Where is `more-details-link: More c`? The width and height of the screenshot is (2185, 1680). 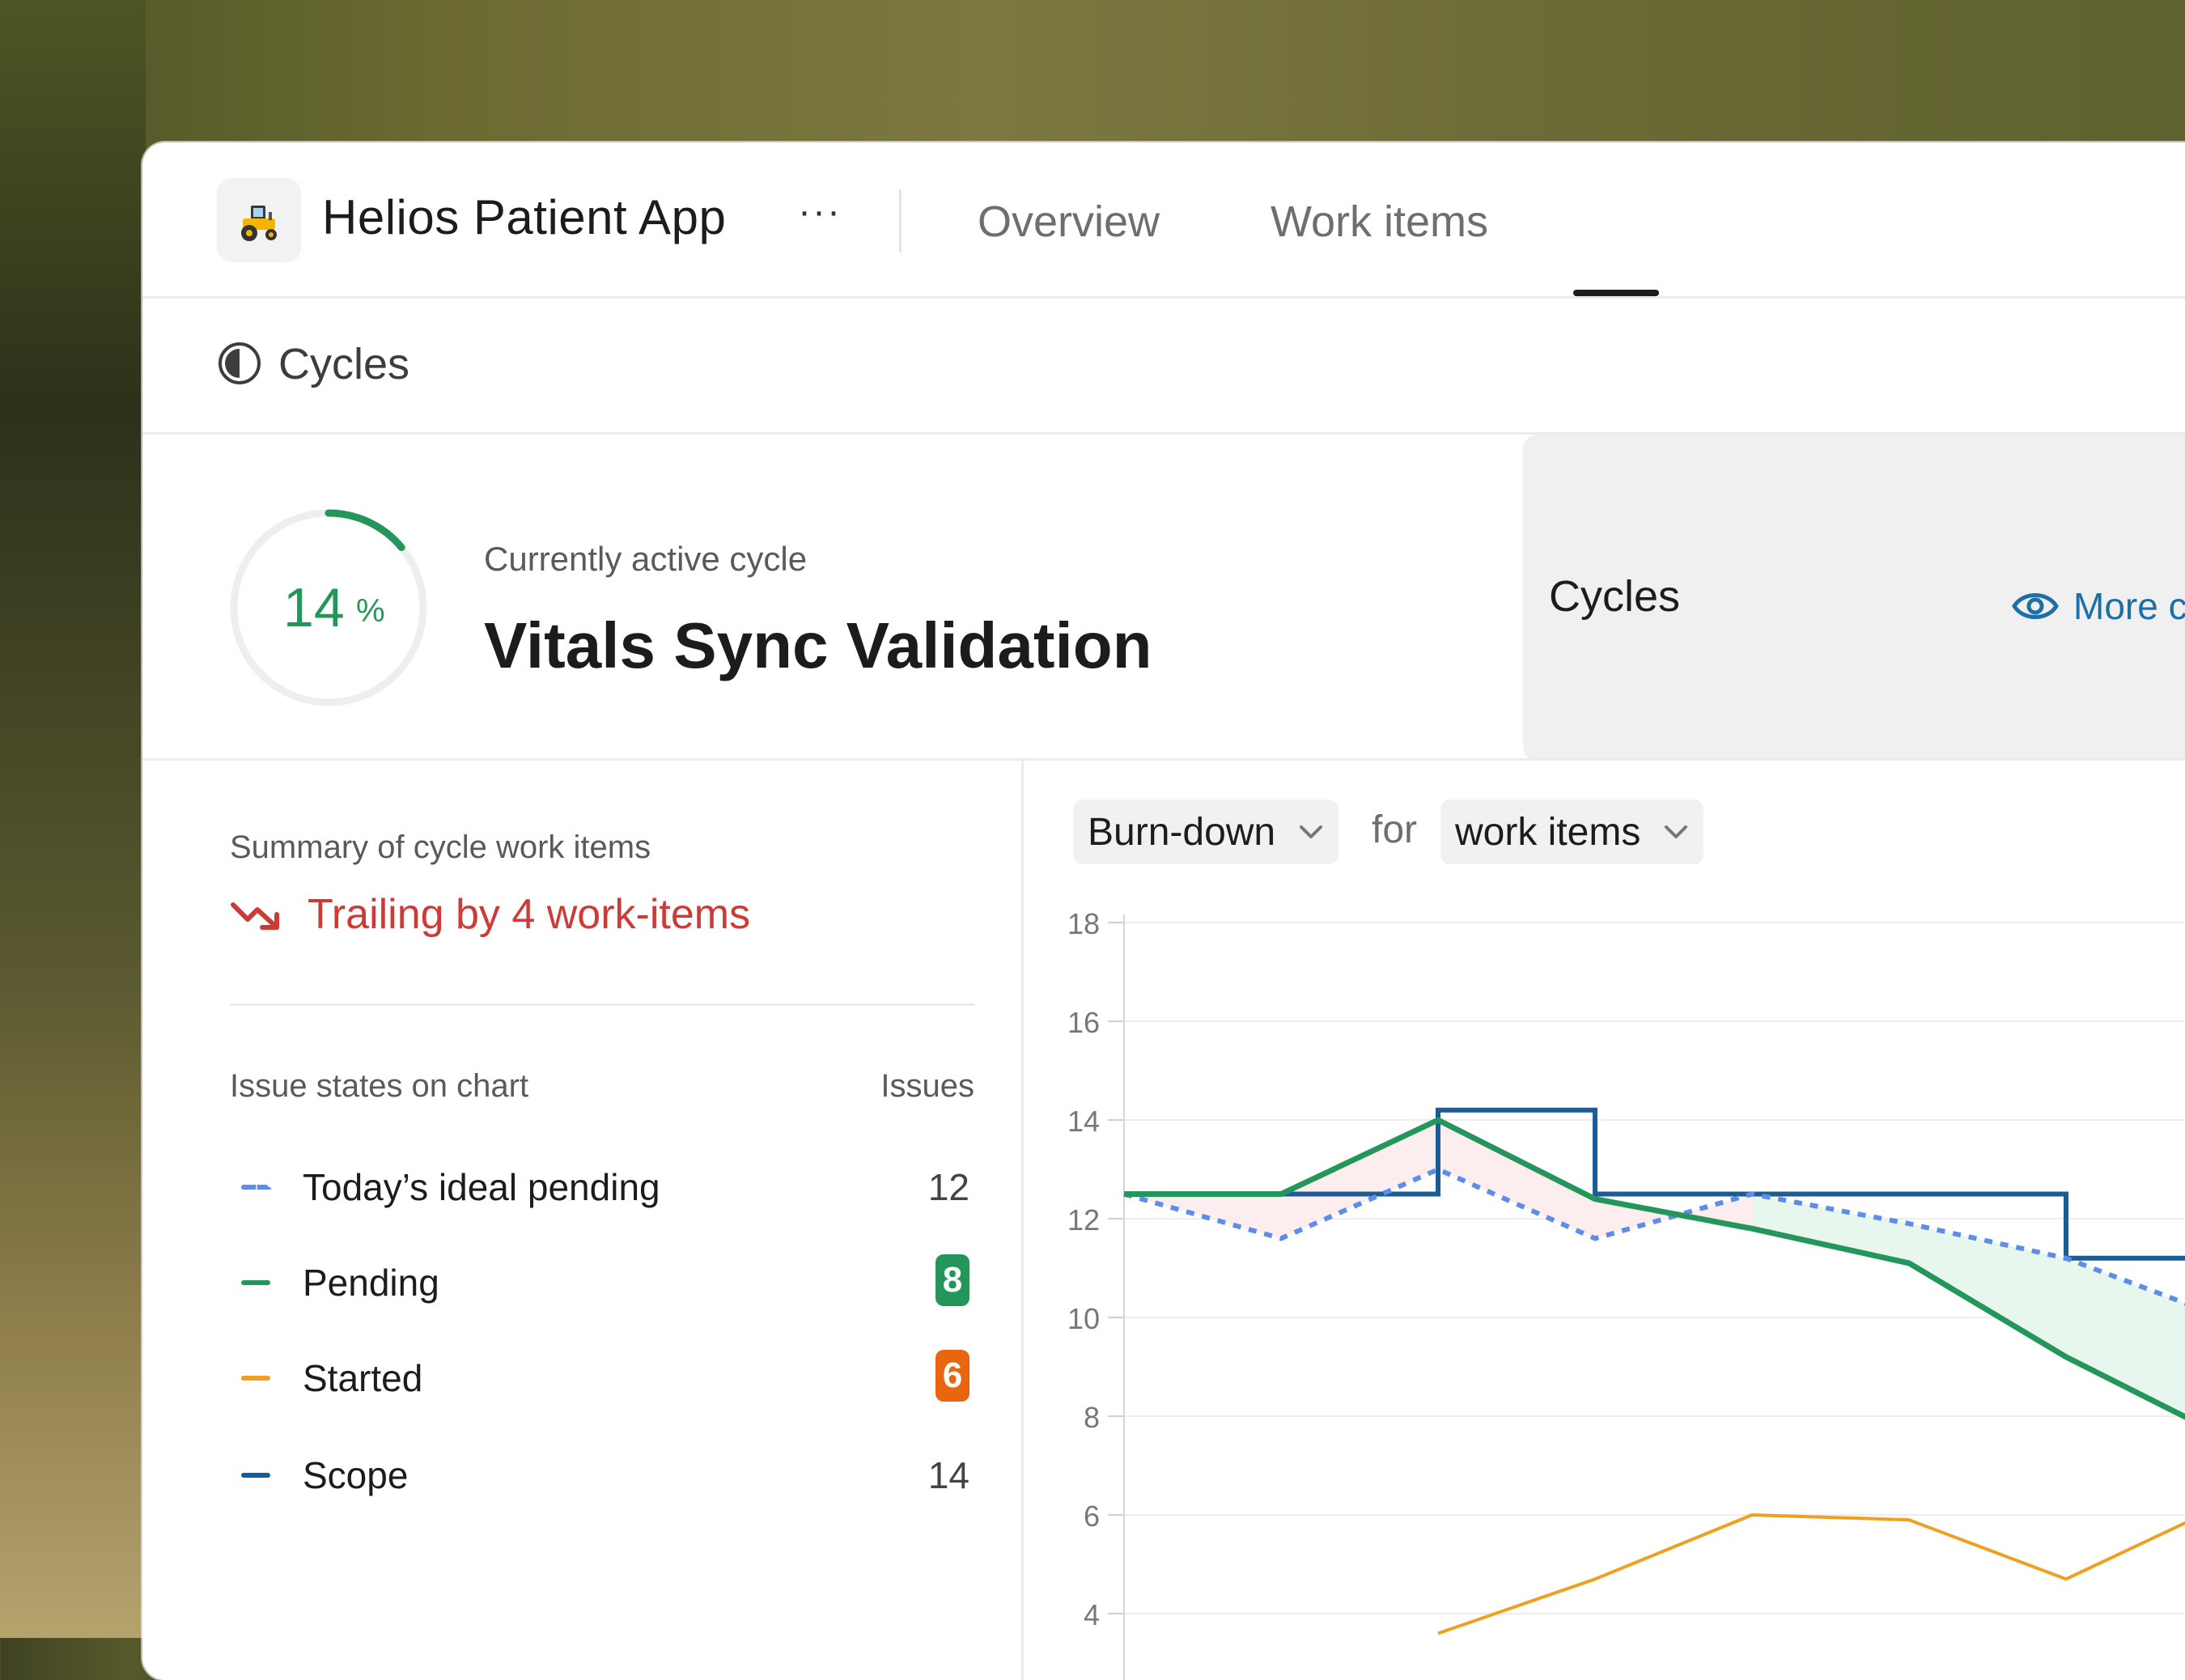 more-details-link: More c is located at coordinates (2098, 606).